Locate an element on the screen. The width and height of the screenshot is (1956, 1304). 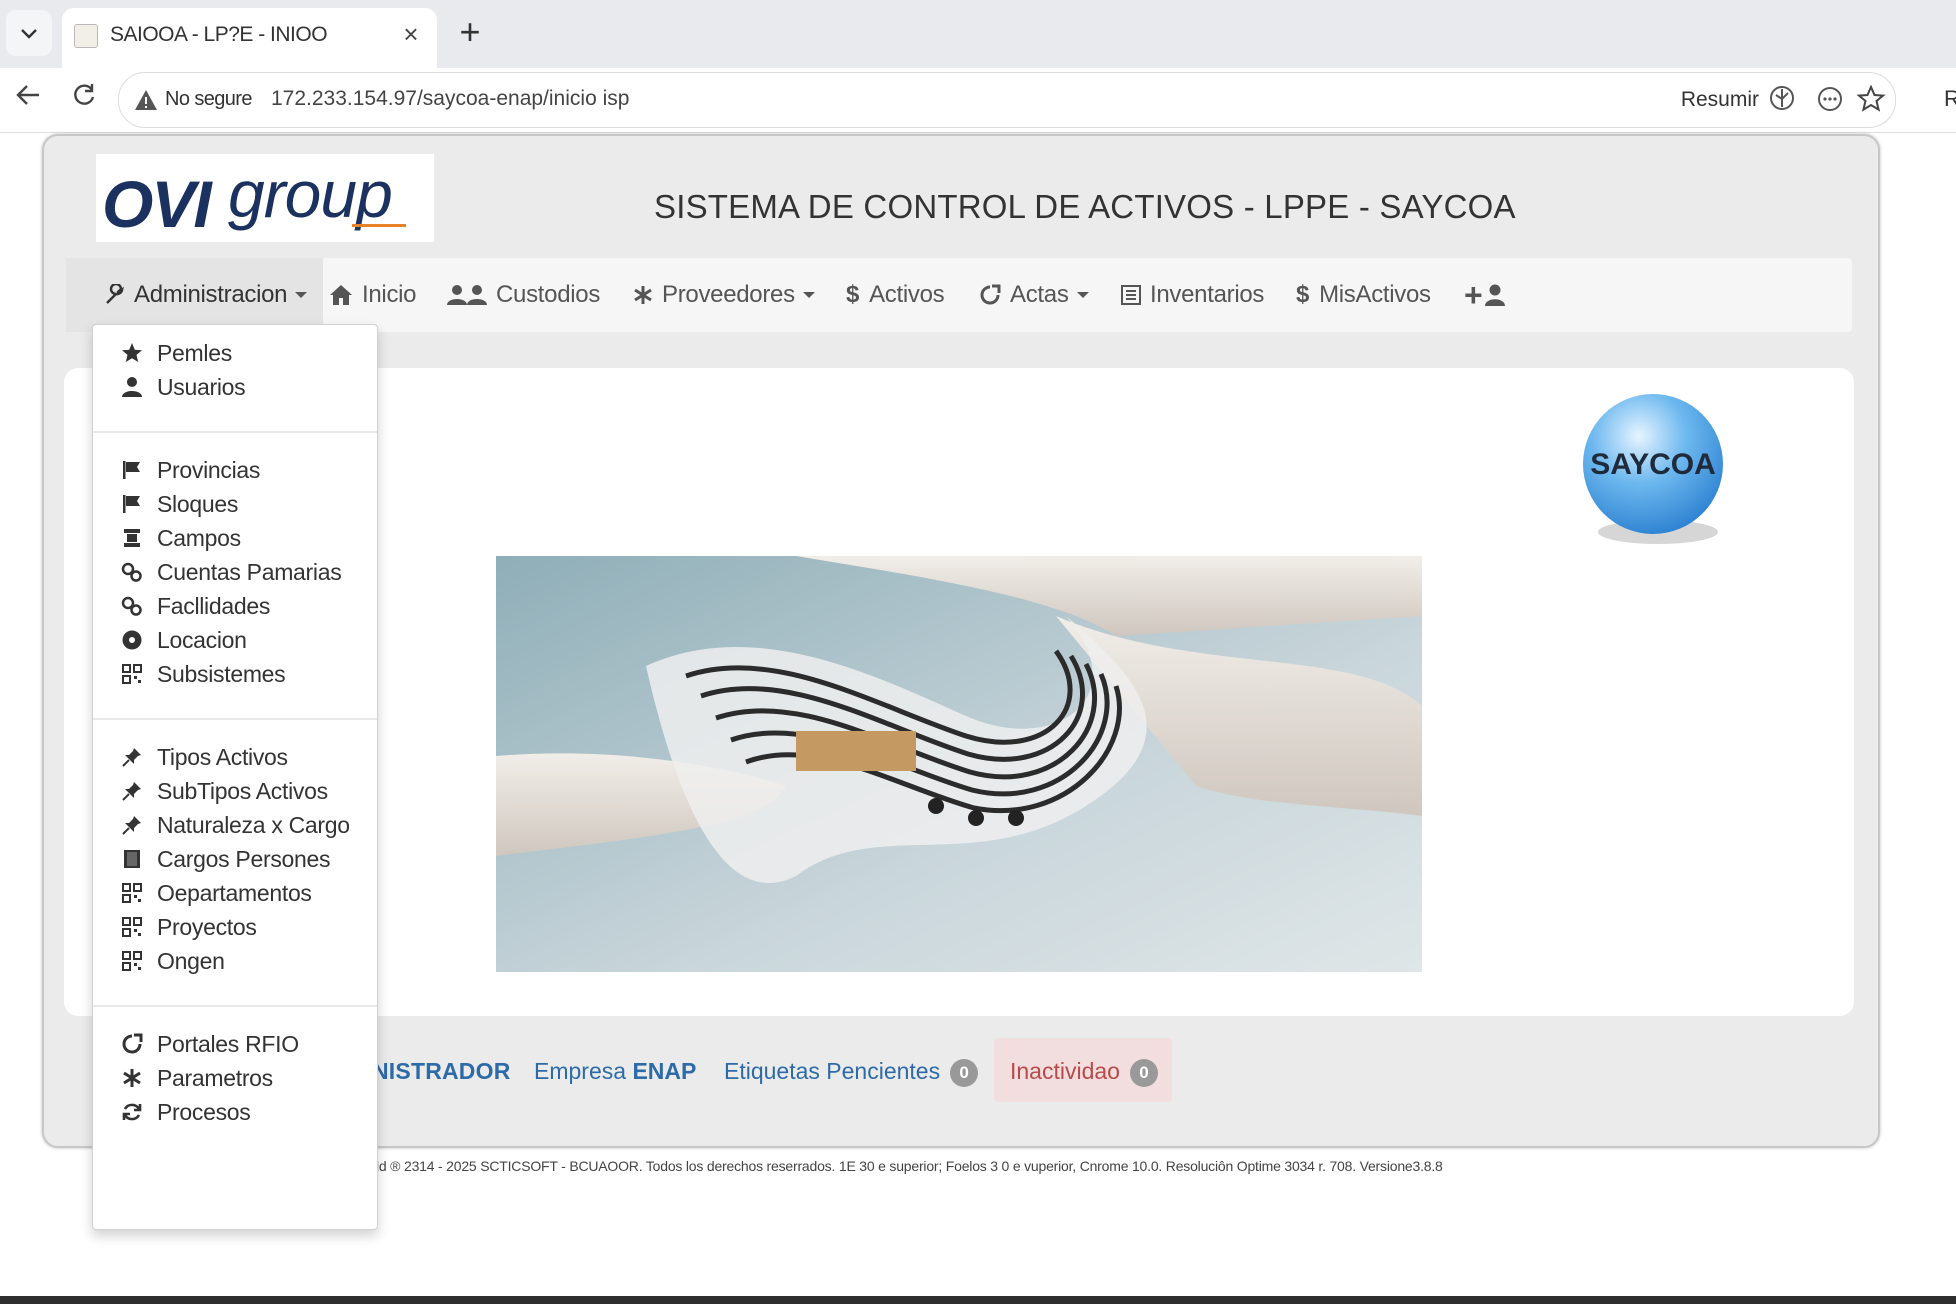
empresa-link: Empresa ENAP is located at coordinates (615, 1071).